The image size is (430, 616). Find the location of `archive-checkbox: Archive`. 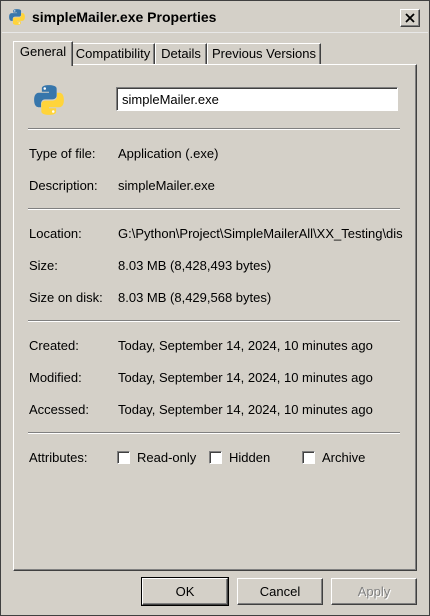

archive-checkbox: Archive is located at coordinates (333, 457).